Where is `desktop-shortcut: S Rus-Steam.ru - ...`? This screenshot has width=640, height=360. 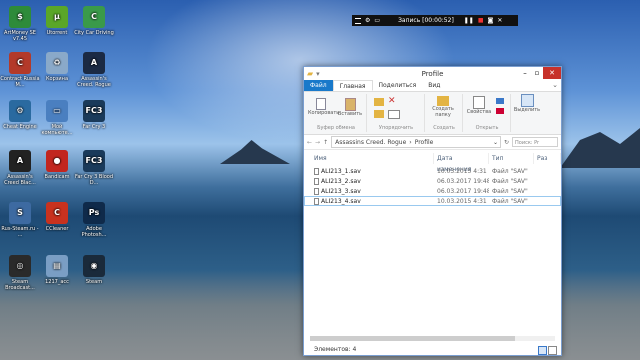
desktop-shortcut: S Rus-Steam.ru - ... is located at coordinates (20, 220).